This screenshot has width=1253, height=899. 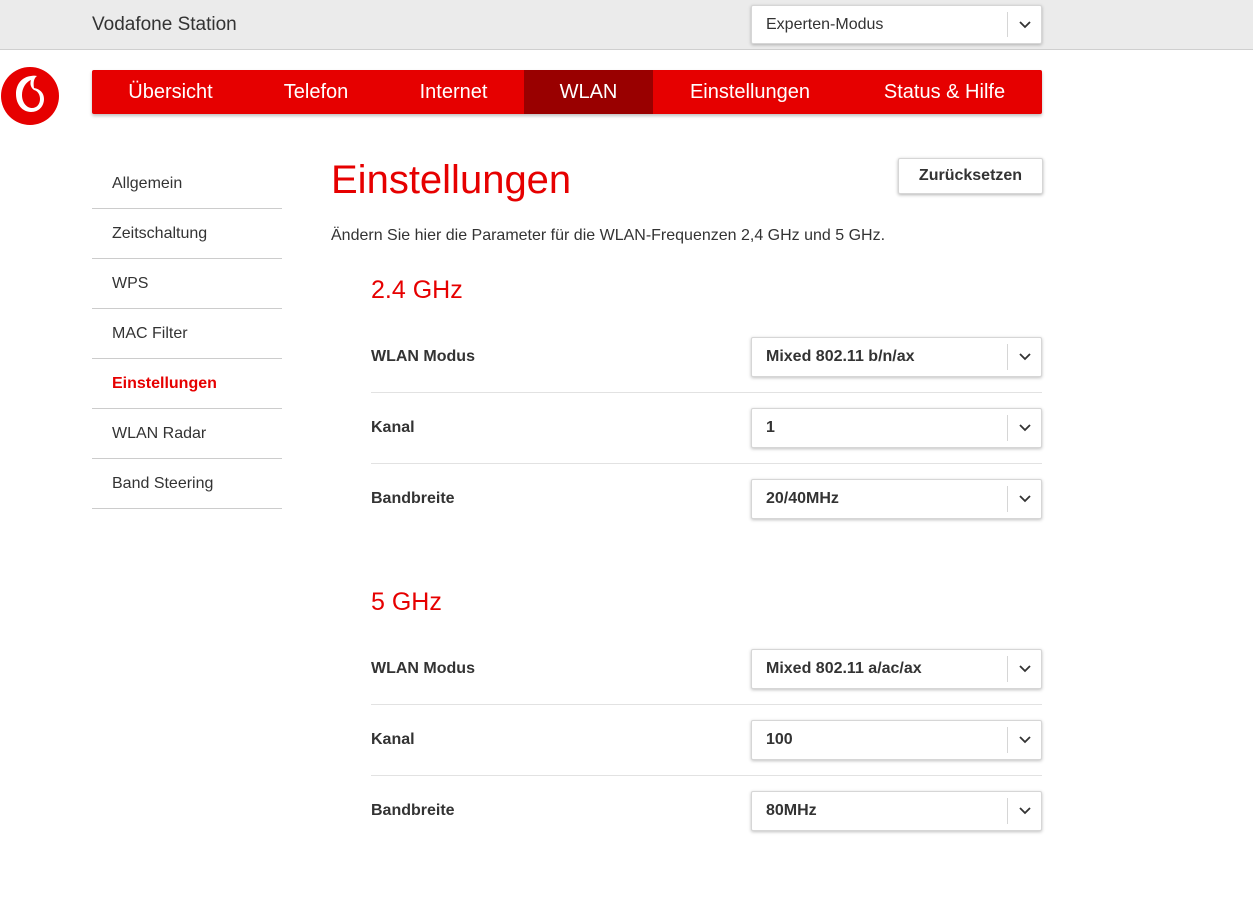 What do you see at coordinates (896, 499) in the screenshot?
I see `bandbreite-select: 20/40MHz` at bounding box center [896, 499].